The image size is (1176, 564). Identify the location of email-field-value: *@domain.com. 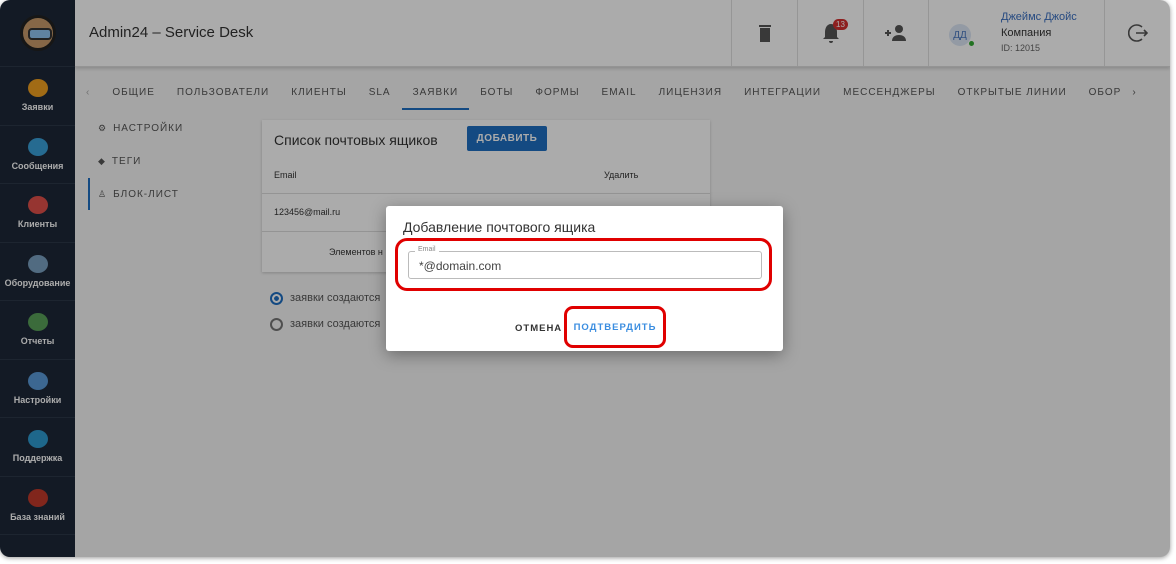
(460, 266).